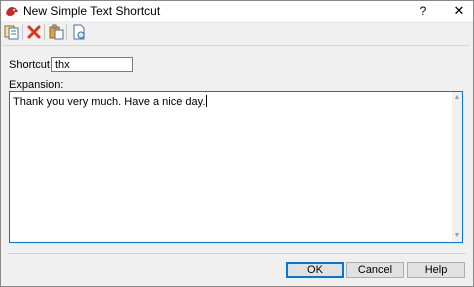  Describe the element at coordinates (36, 85) in the screenshot. I see `expansion-label: Expansion:` at that location.